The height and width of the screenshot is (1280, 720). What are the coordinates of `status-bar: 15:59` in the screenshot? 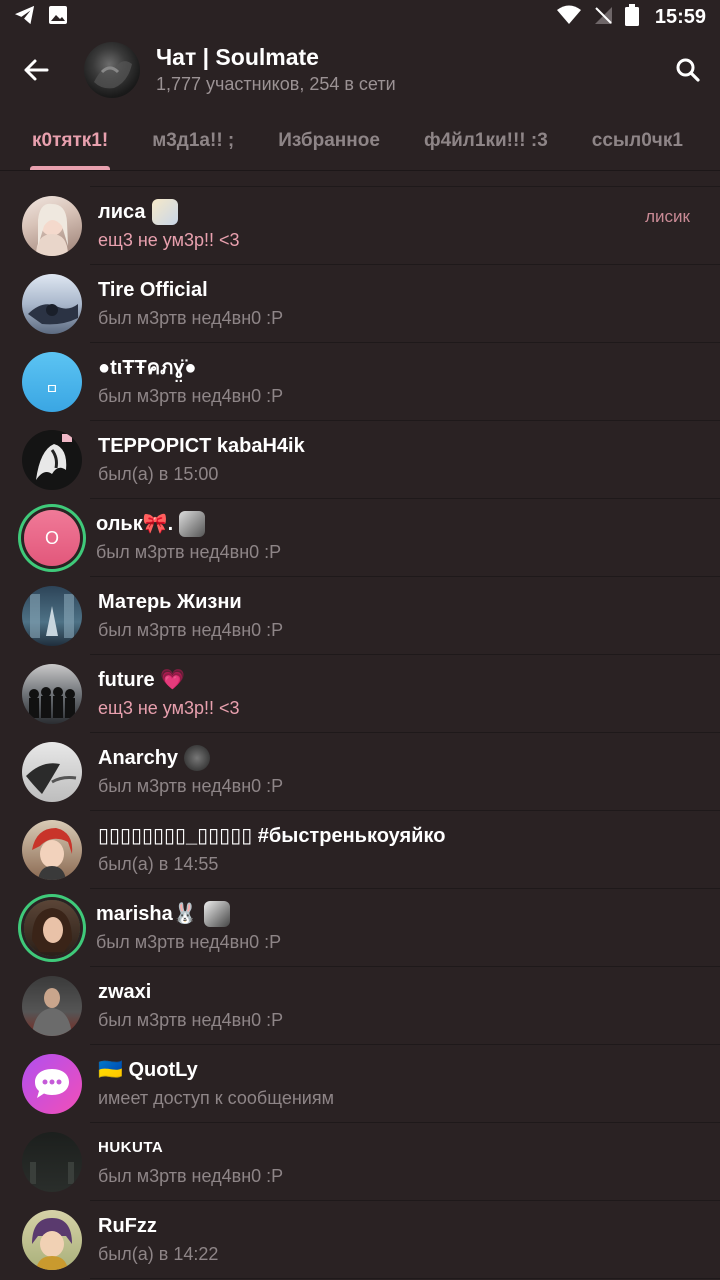 It's located at (360, 17).